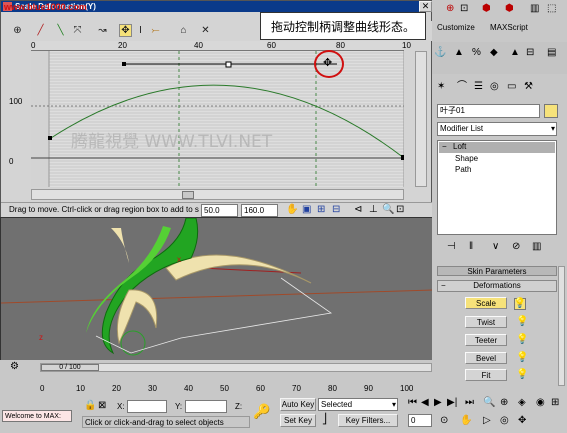 The height and width of the screenshot is (433, 567). I want to click on scrollbar-thumb, so click(188, 195).